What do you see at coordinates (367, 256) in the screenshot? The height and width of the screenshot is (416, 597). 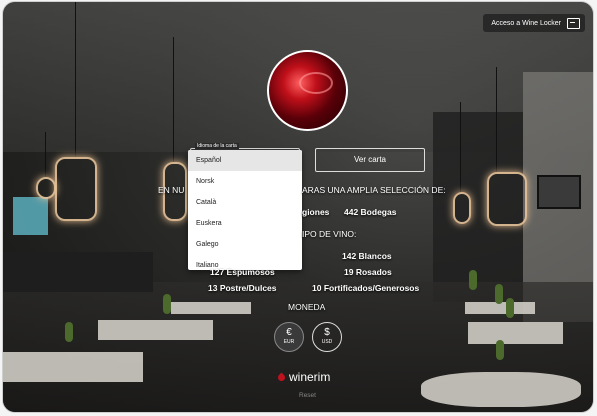 I see `summary-whites: 142 Blancos` at bounding box center [367, 256].